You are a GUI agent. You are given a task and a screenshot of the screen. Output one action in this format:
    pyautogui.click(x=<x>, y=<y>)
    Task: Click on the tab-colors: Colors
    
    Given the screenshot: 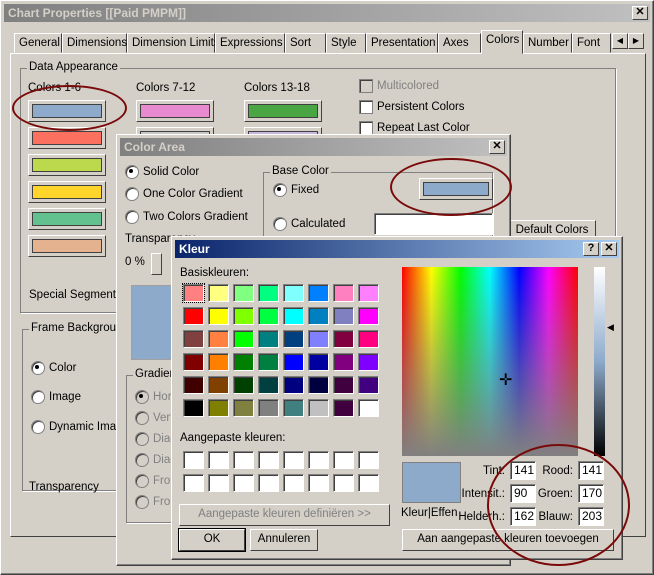 What is the action you would take?
    pyautogui.click(x=502, y=42)
    